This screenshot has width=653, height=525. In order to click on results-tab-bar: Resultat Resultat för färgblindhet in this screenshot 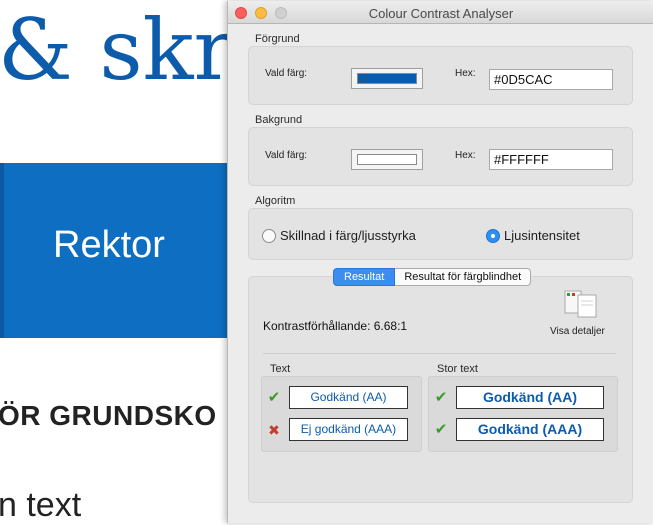, I will do `click(432, 277)`.